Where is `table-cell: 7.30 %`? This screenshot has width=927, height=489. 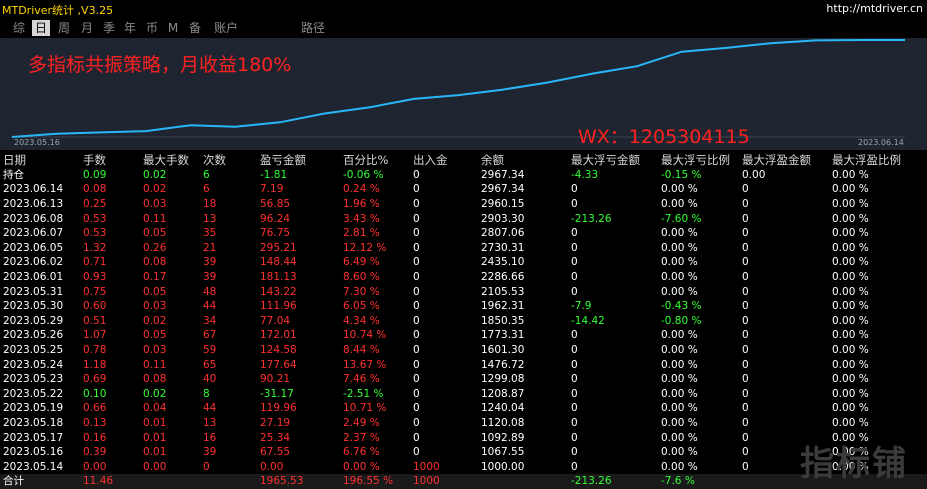 table-cell: 7.30 % is located at coordinates (361, 291).